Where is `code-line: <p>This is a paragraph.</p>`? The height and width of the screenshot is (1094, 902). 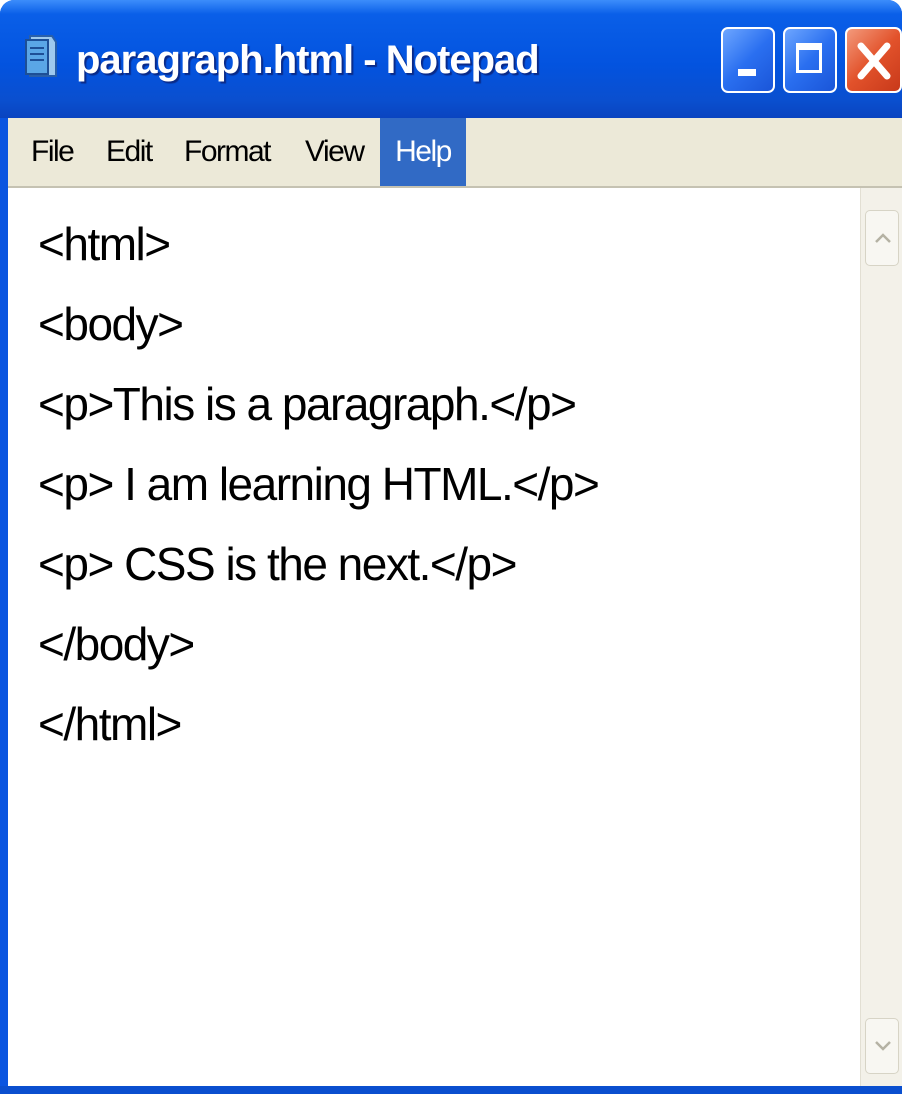
code-line: <p>This is a paragraph.</p> is located at coordinates (307, 404).